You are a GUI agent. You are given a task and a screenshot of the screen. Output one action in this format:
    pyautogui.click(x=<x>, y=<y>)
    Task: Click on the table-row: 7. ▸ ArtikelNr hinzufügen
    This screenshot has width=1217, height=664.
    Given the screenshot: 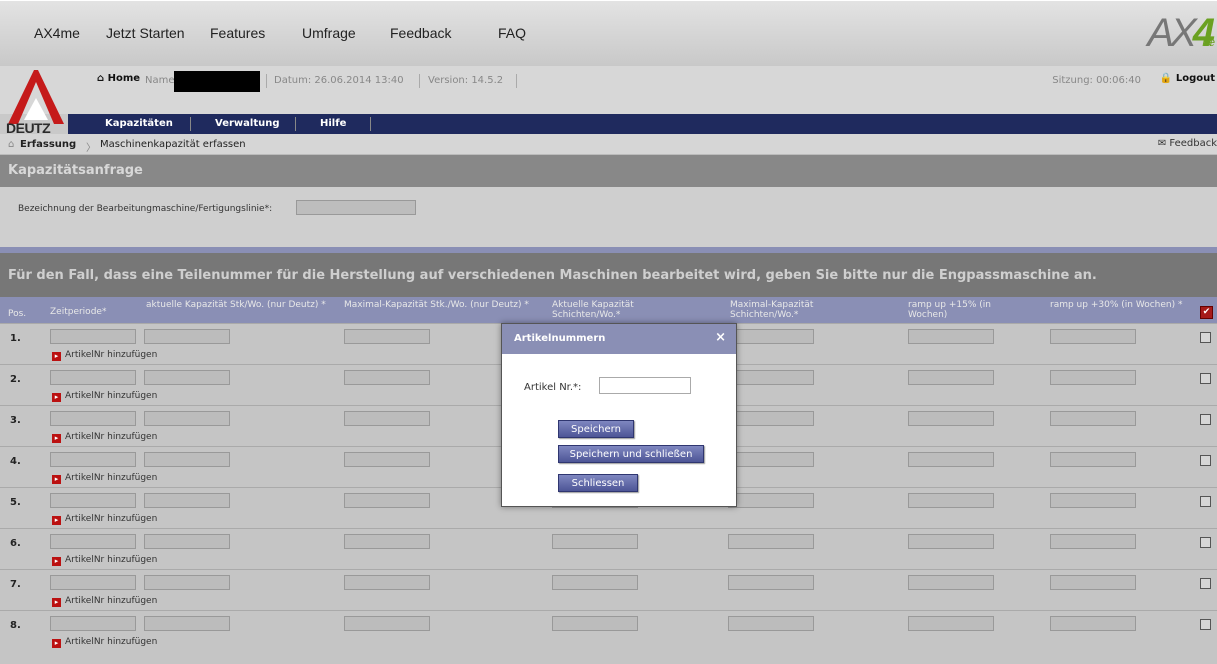 What is the action you would take?
    pyautogui.click(x=608, y=590)
    